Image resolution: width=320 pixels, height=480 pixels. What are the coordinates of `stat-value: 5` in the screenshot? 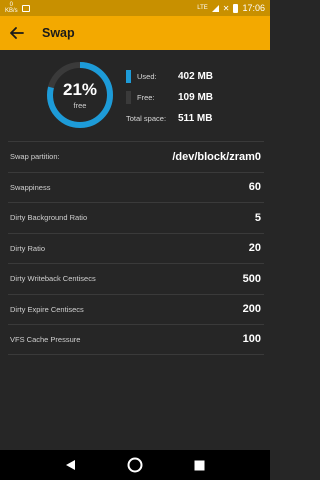 It's located at (257, 217).